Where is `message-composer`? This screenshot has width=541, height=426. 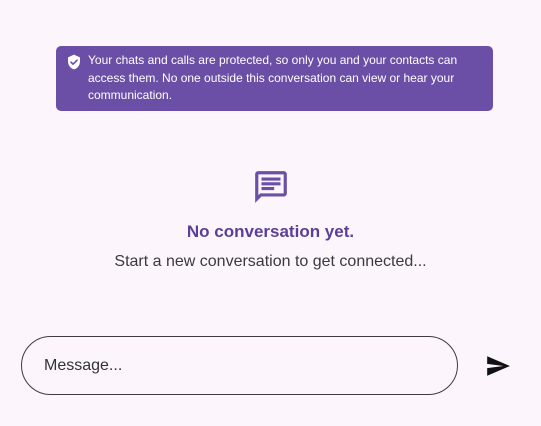
message-composer is located at coordinates (239, 365).